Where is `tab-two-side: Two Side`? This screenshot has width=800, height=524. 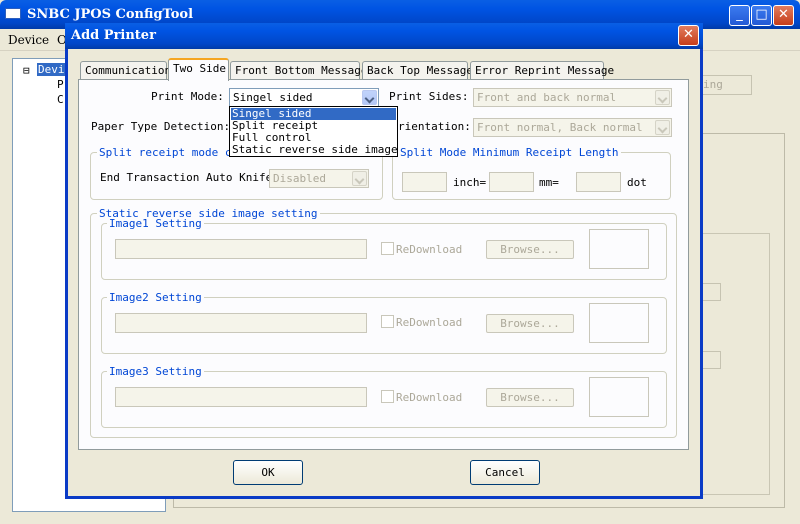 tab-two-side: Two Side is located at coordinates (198, 69).